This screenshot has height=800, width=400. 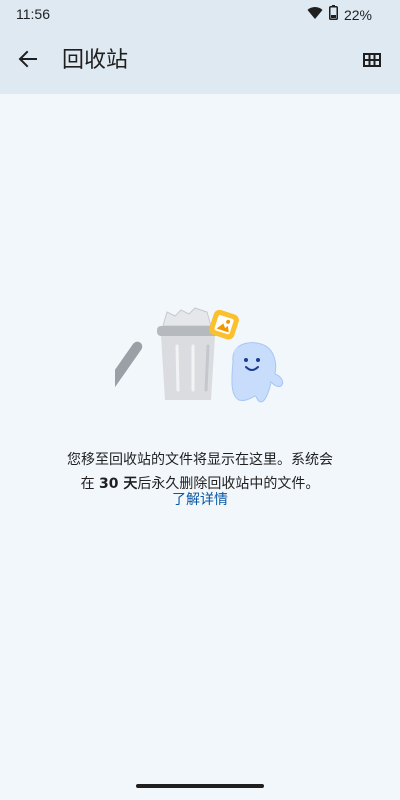 I want to click on status-bar: 11:56 22%, so click(x=200, y=14).